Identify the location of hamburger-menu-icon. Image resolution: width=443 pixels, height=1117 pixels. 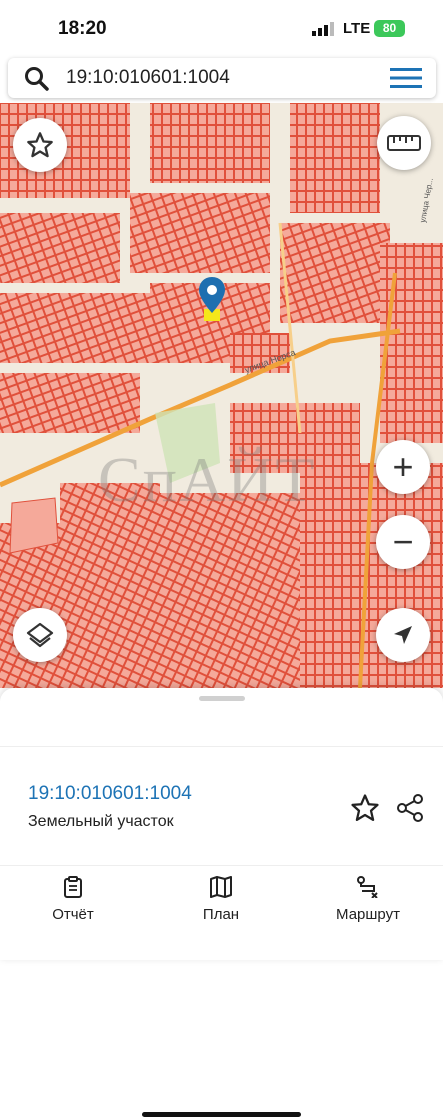
(406, 78).